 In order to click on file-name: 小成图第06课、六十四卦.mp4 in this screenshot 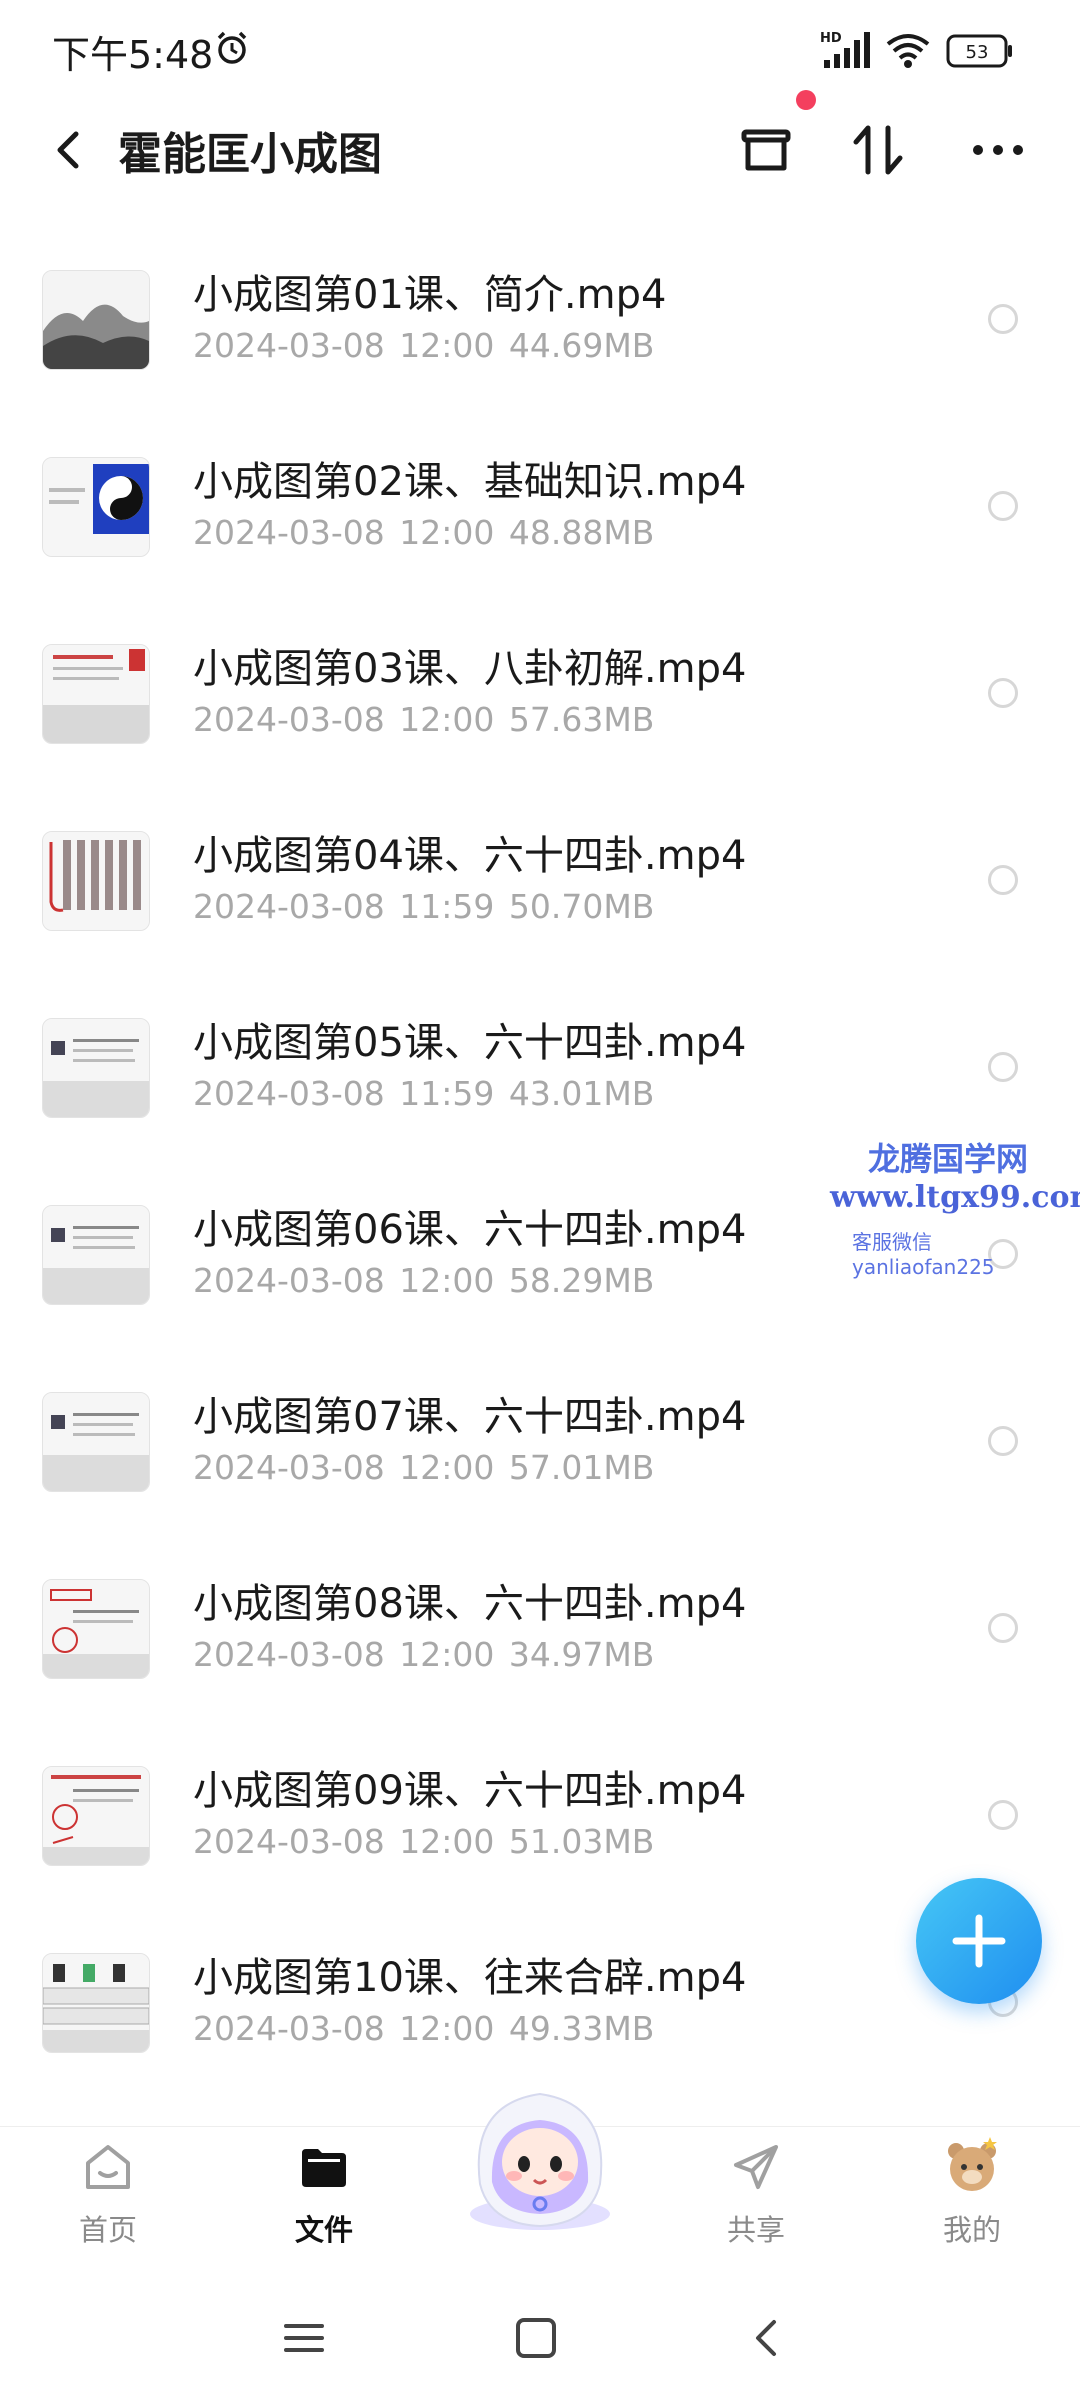, I will do `click(470, 1230)`.